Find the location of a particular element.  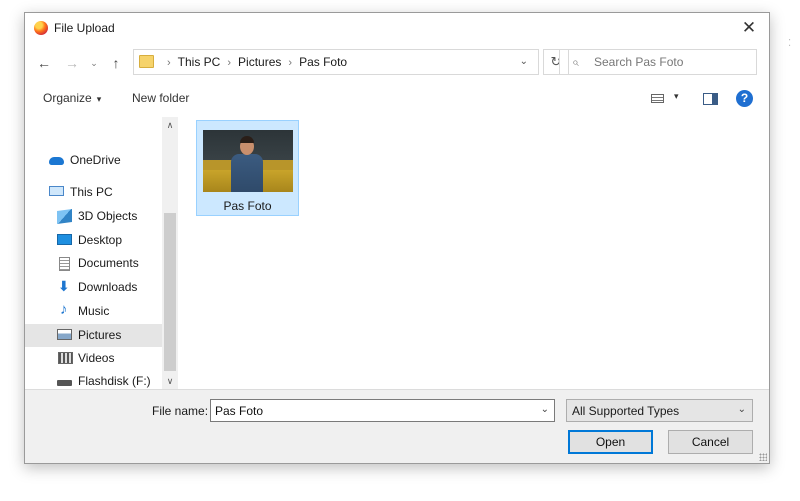

breadcrumb-pas-foto: Pas Foto is located at coordinates (323, 62).